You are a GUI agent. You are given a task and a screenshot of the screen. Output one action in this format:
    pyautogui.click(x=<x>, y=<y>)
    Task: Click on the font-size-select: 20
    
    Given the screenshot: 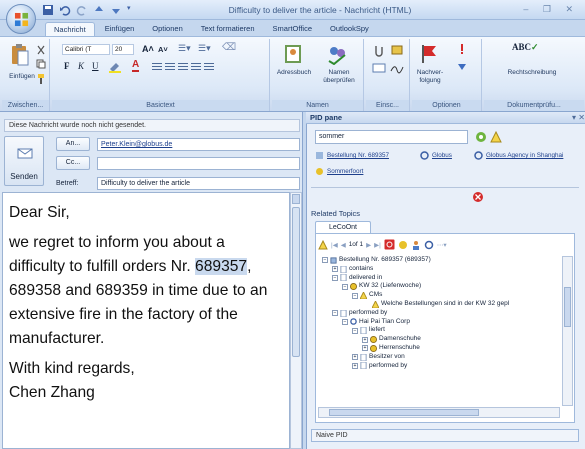 What is the action you would take?
    pyautogui.click(x=123, y=49)
    